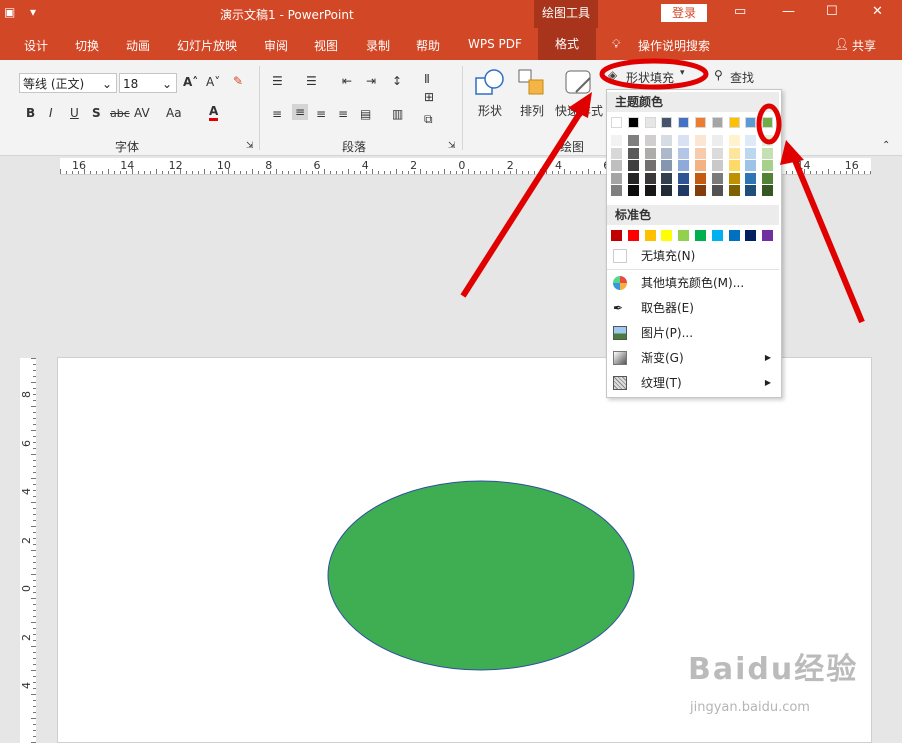  Describe the element at coordinates (773, 669) in the screenshot. I see `watermark-logo: Baidu经验` at that location.